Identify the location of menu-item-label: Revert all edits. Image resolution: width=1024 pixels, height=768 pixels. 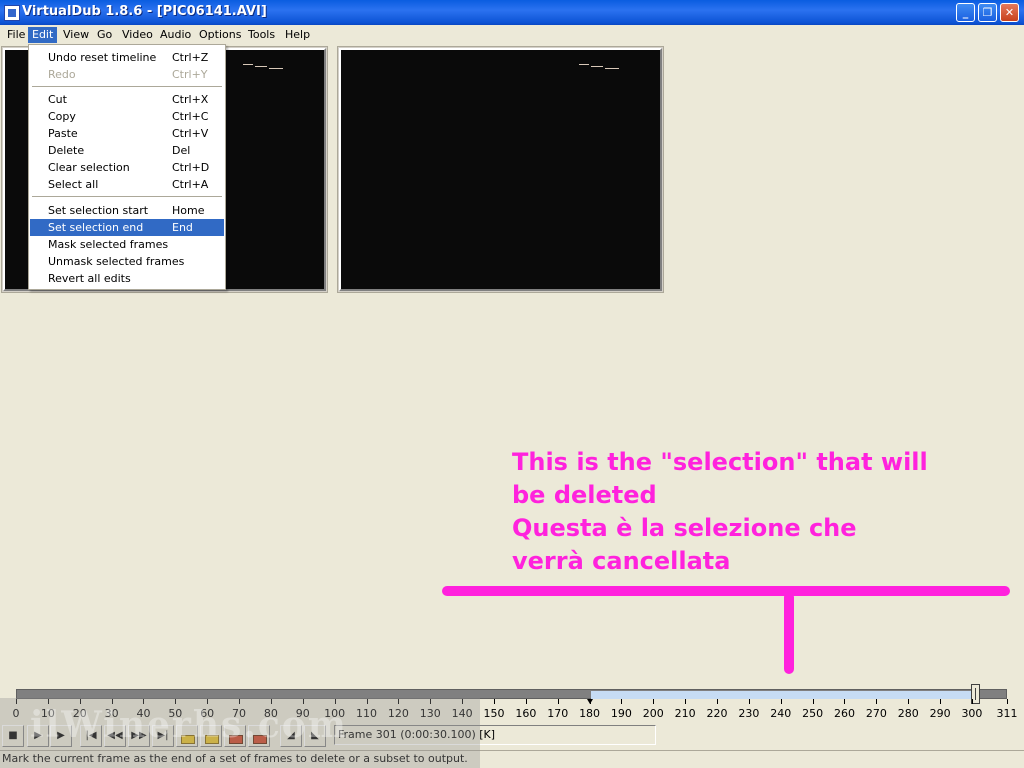
(89, 278).